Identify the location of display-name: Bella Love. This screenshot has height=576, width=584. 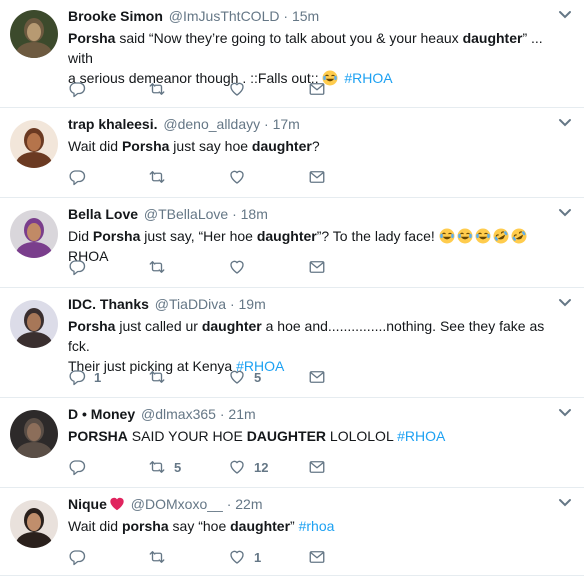
(103, 214).